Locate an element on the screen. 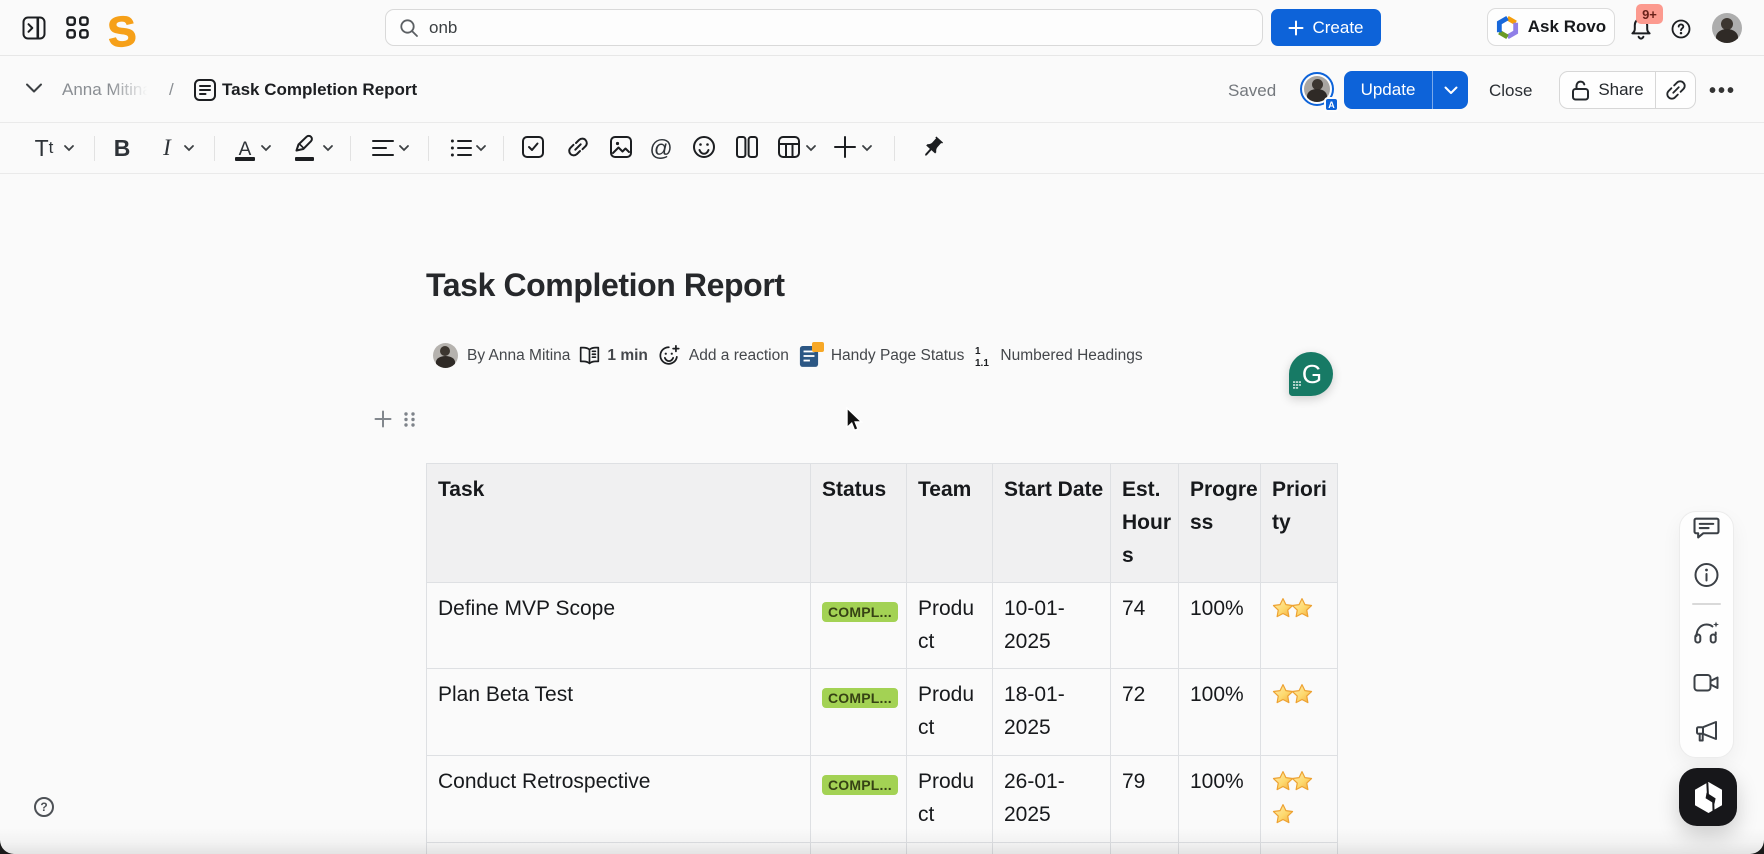 Image resolution: width=1764 pixels, height=854 pixels. svg-text: 1 is located at coordinates (978, 351).